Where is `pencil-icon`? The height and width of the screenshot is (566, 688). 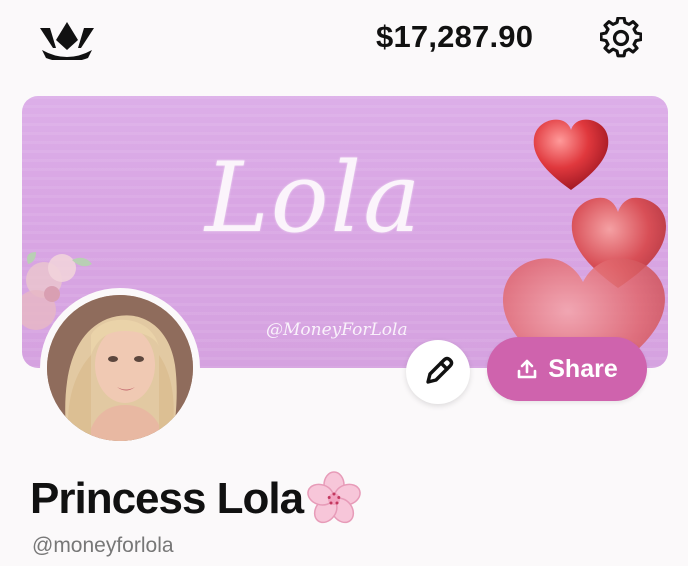
pencil-icon is located at coordinates (440, 370).